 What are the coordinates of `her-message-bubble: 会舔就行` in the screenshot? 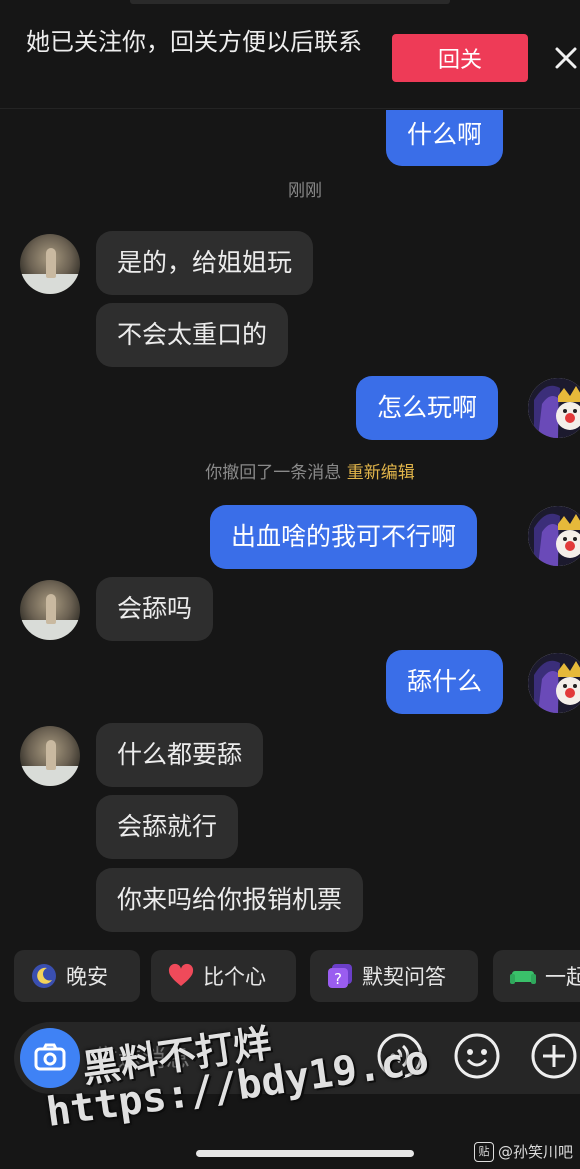 It's located at (167, 827).